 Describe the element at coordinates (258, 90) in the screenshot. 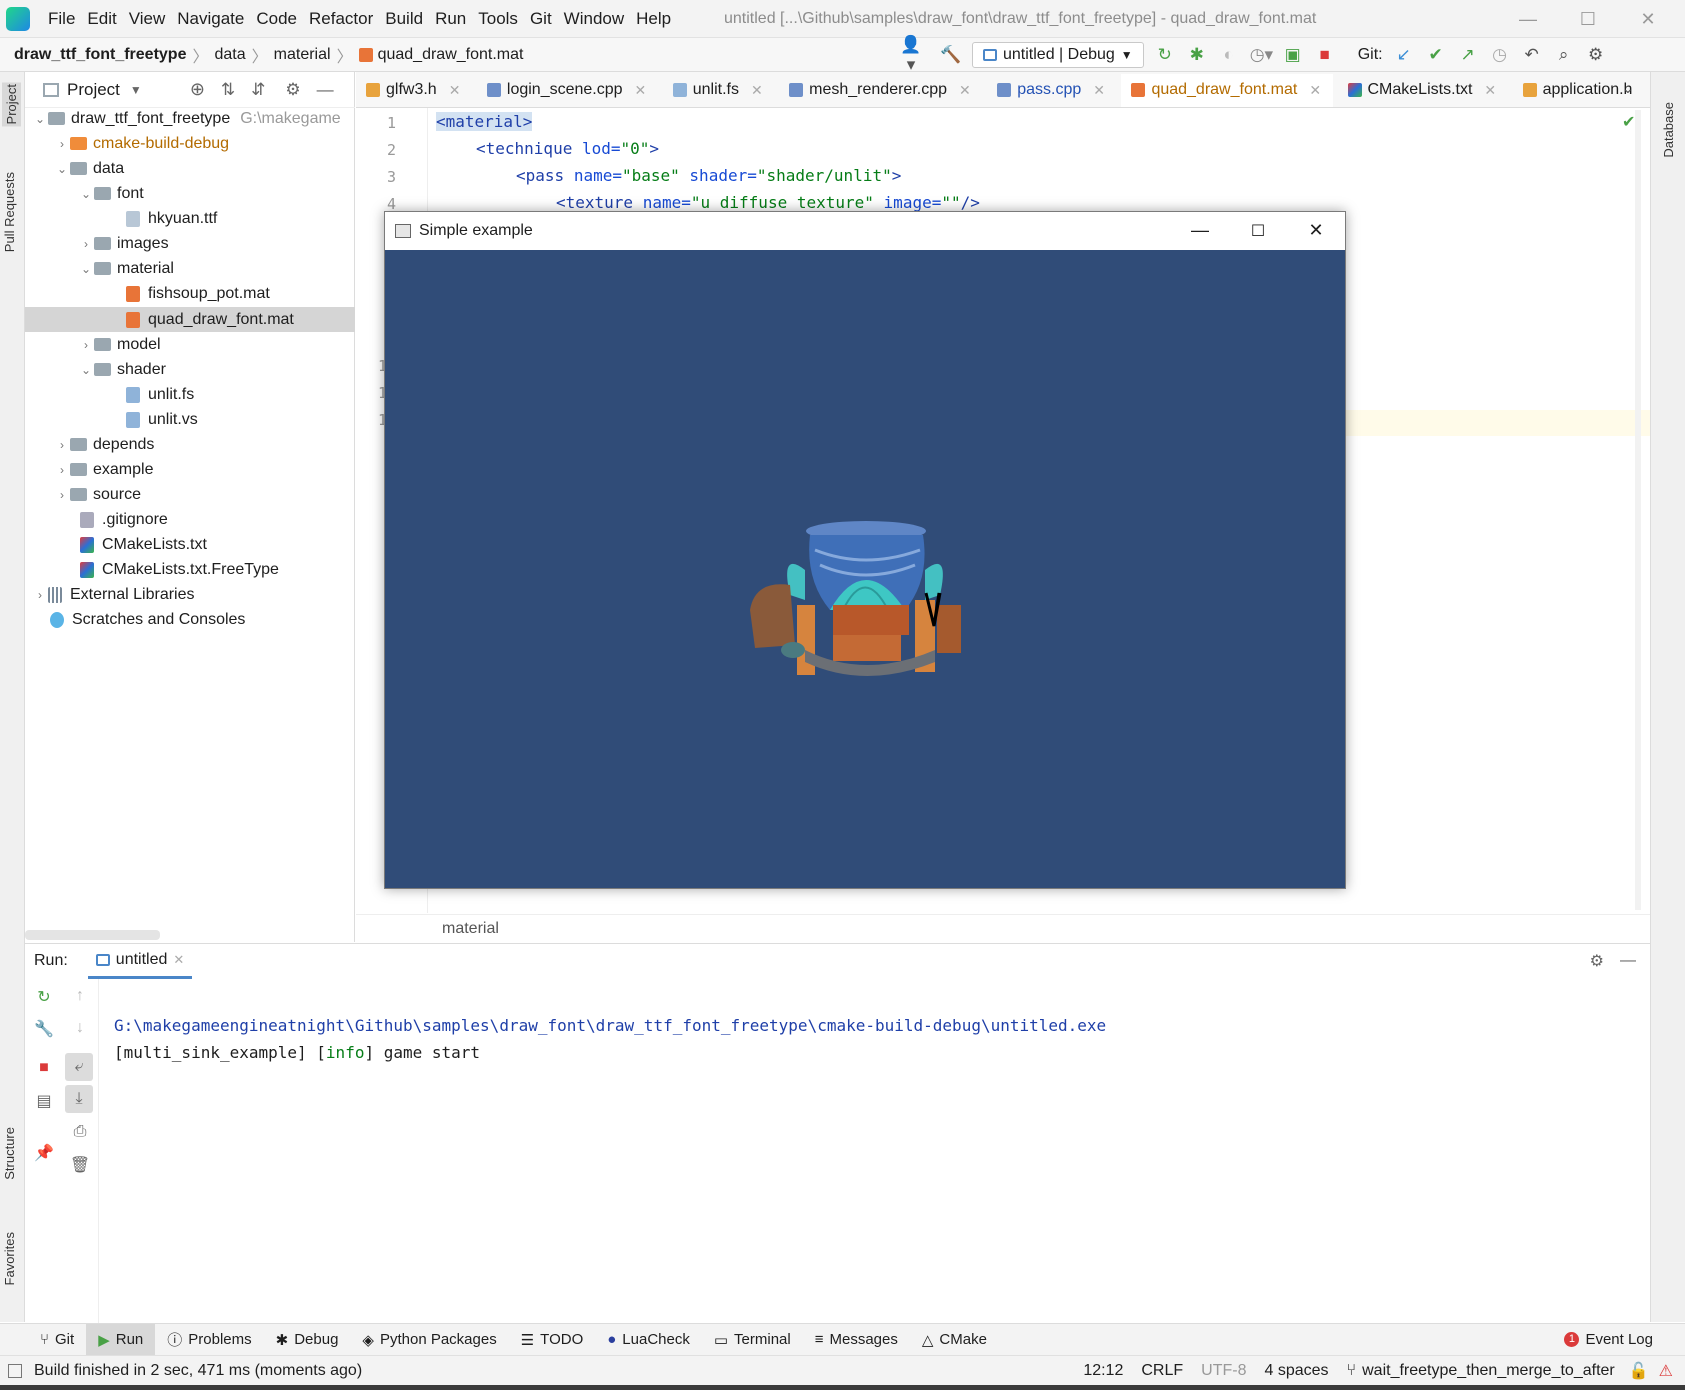

I see `collapse-all-icon: ⇵` at that location.